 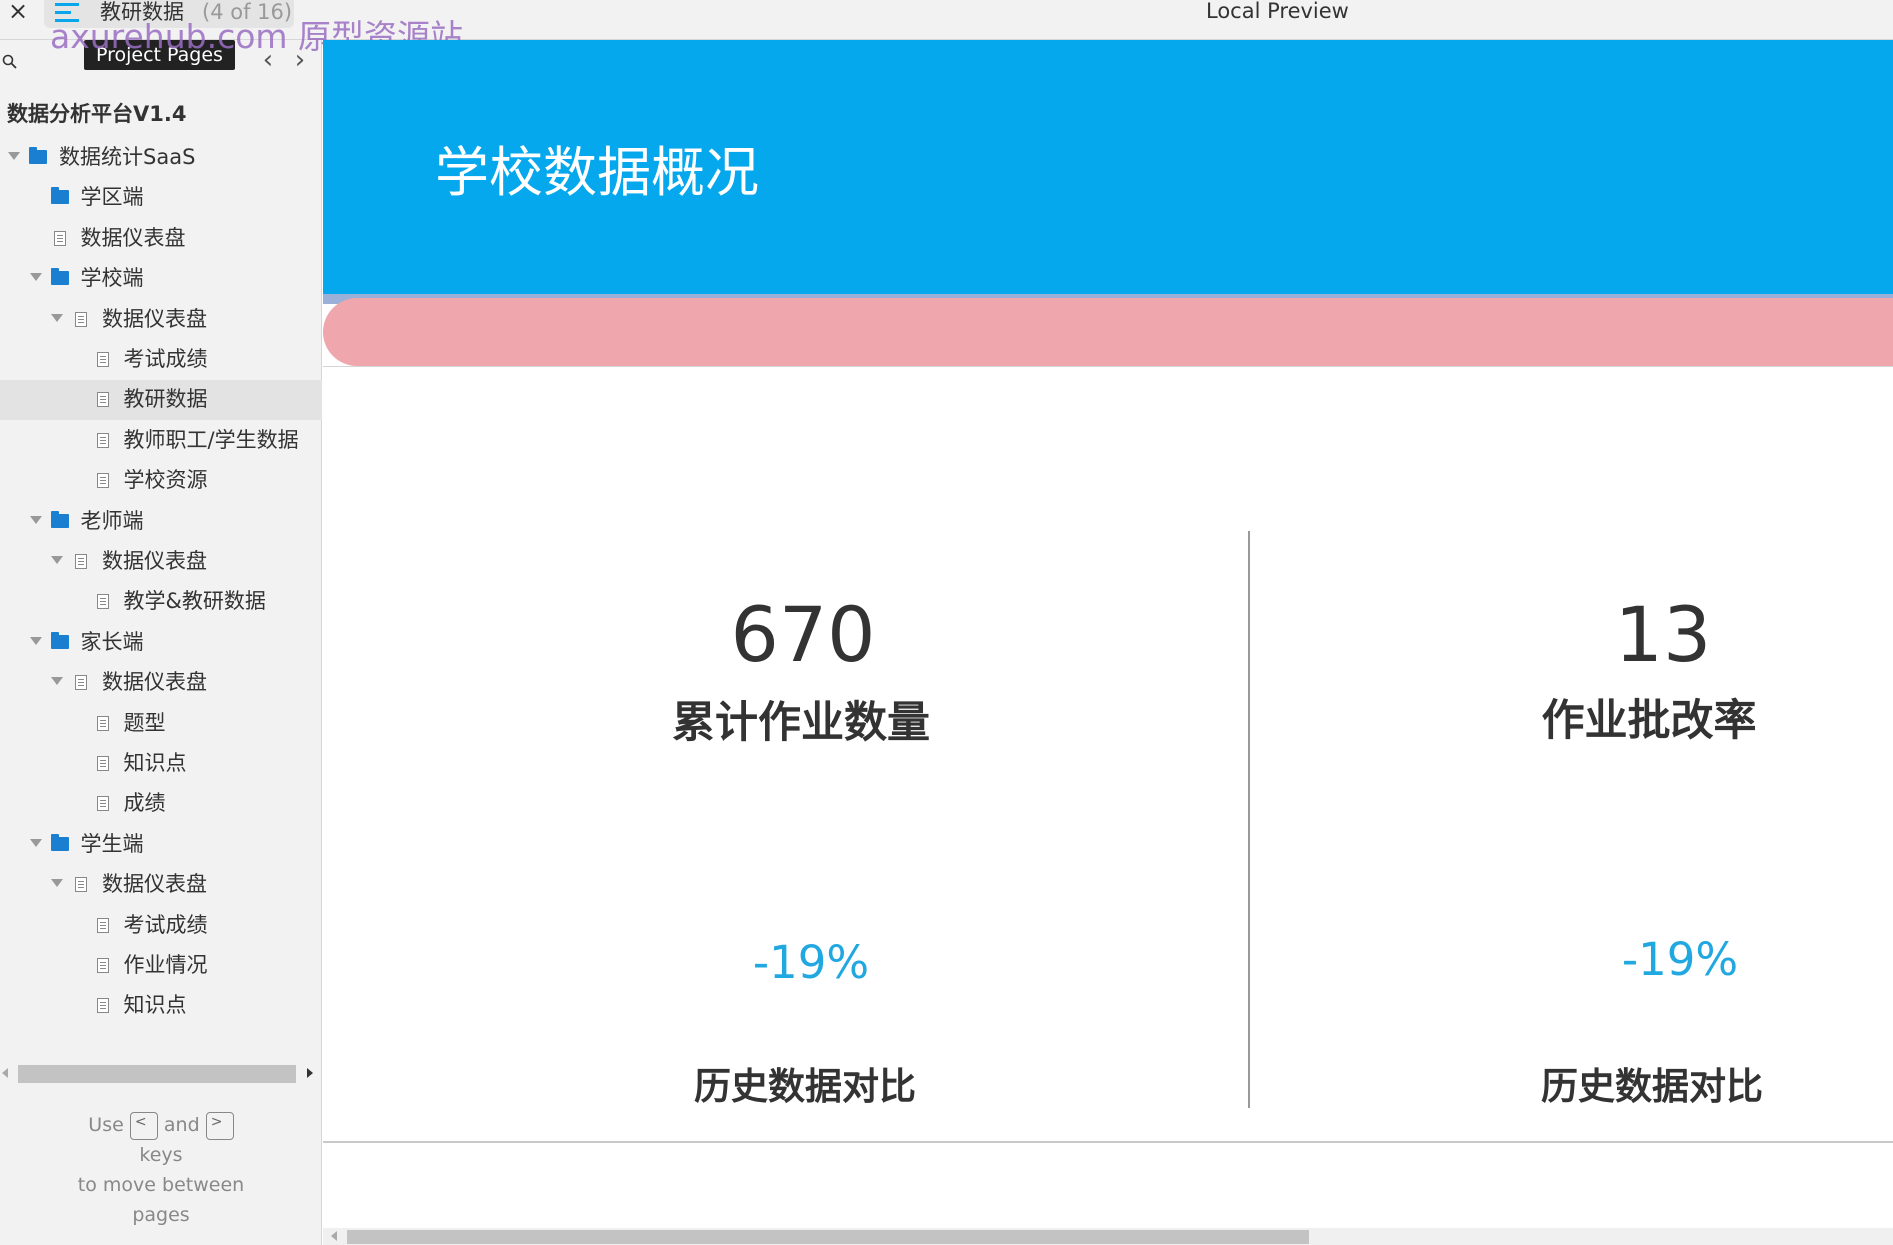 I want to click on tree-item: 教研数据, so click(x=161, y=400).